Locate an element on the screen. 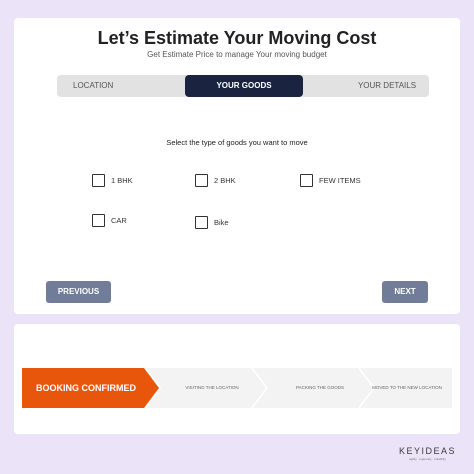  option-few-items: FEW ITEMS is located at coordinates (330, 180).